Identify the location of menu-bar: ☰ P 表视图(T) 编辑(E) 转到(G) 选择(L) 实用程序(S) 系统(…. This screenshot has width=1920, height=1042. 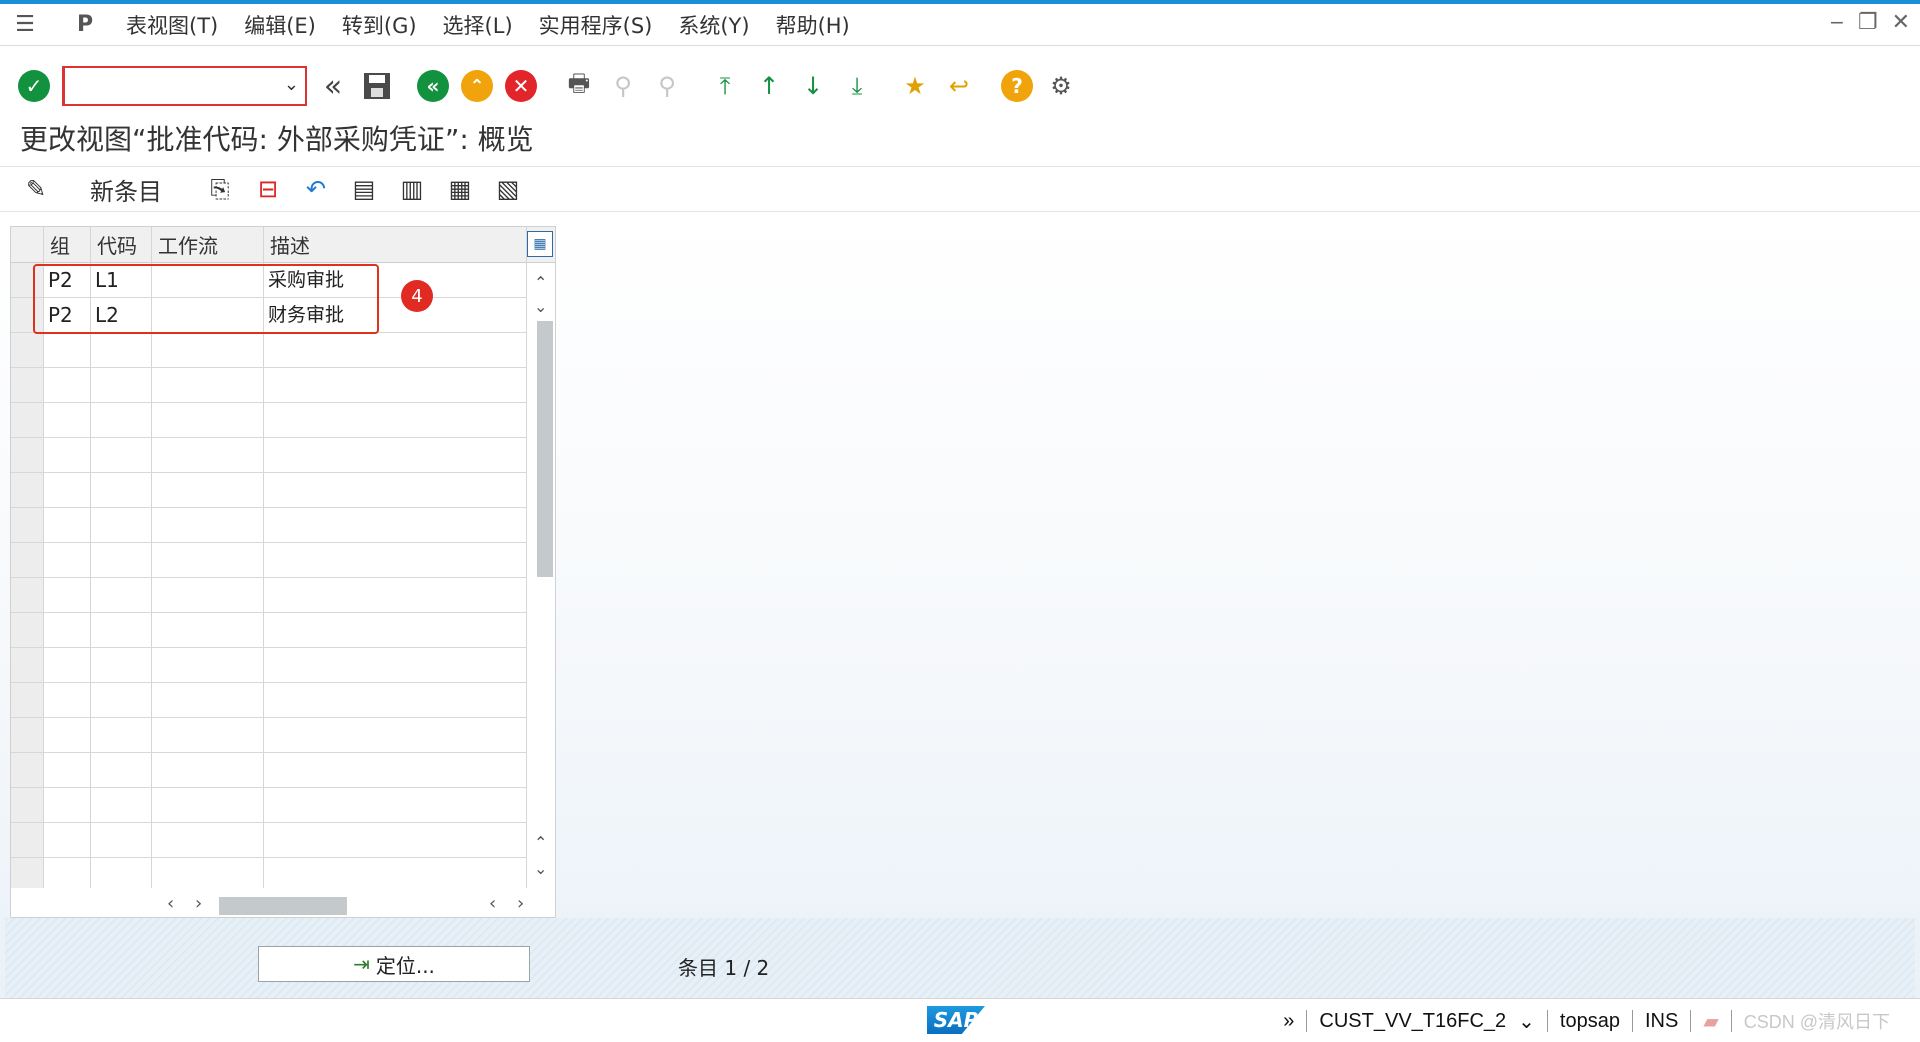
(960, 25).